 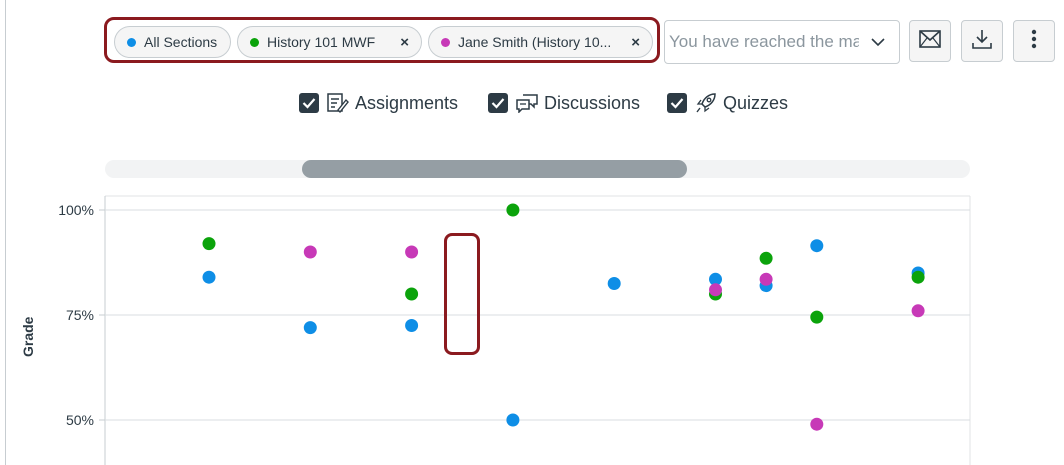 I want to click on assignment-column-highlight, so click(x=462, y=294).